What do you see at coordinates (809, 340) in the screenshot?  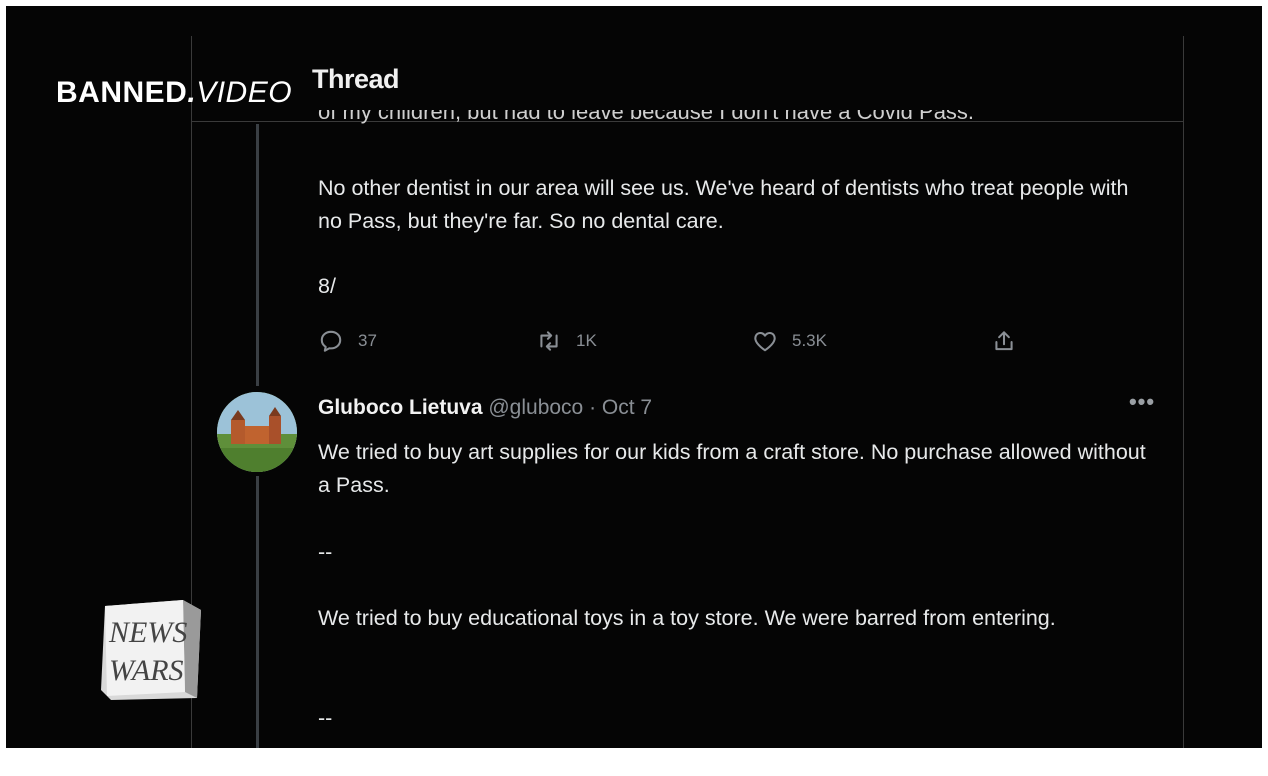 I see `like-count: 5.3K` at bounding box center [809, 340].